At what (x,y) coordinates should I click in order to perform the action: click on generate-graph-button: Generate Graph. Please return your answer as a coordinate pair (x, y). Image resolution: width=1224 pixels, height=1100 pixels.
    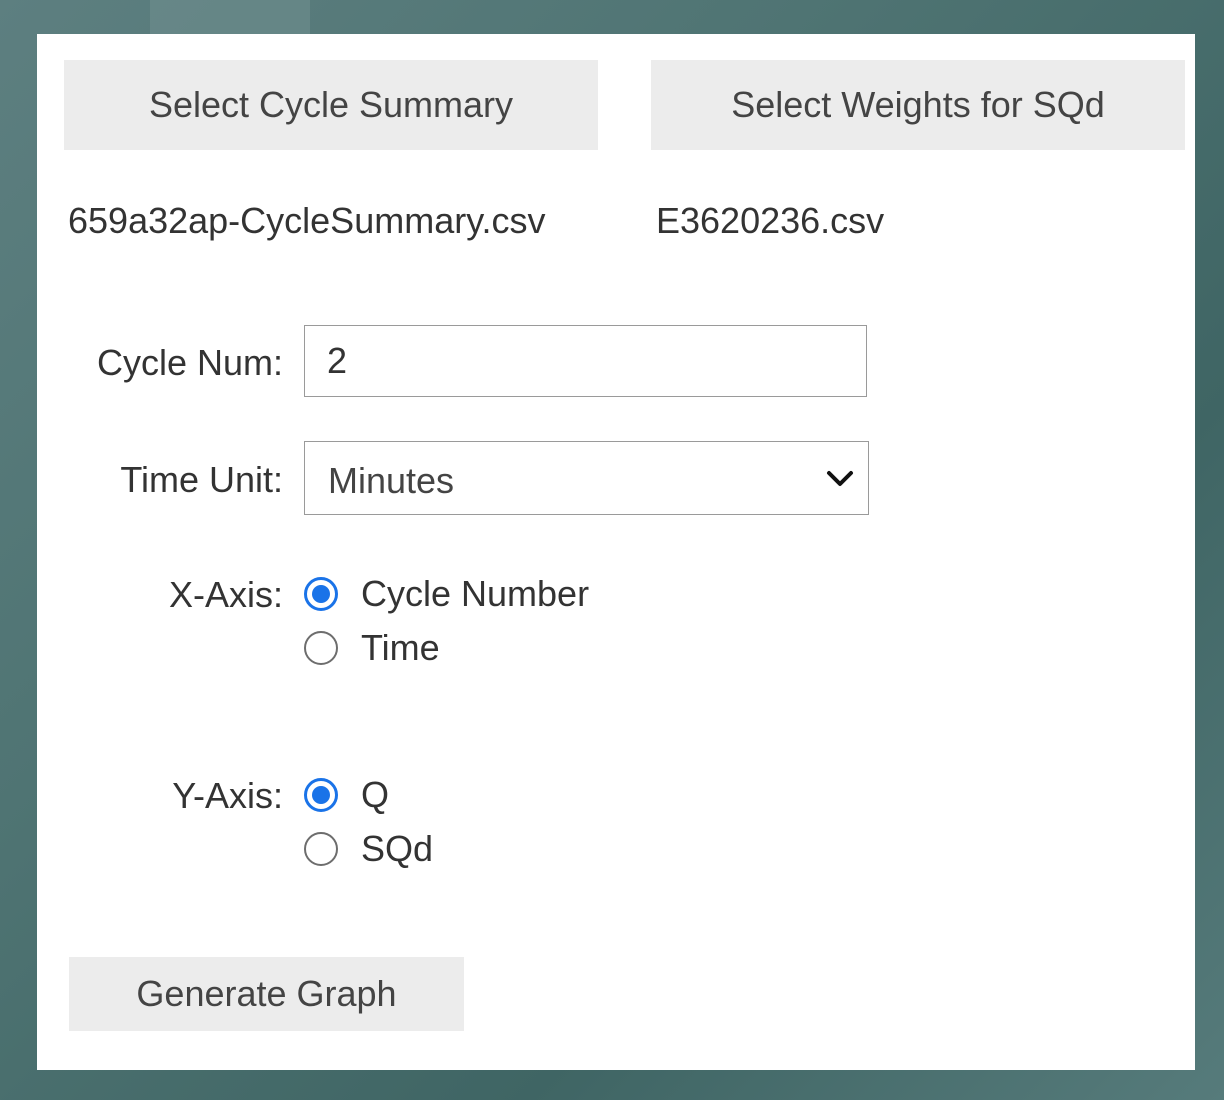
    Looking at the image, I should click on (266, 994).